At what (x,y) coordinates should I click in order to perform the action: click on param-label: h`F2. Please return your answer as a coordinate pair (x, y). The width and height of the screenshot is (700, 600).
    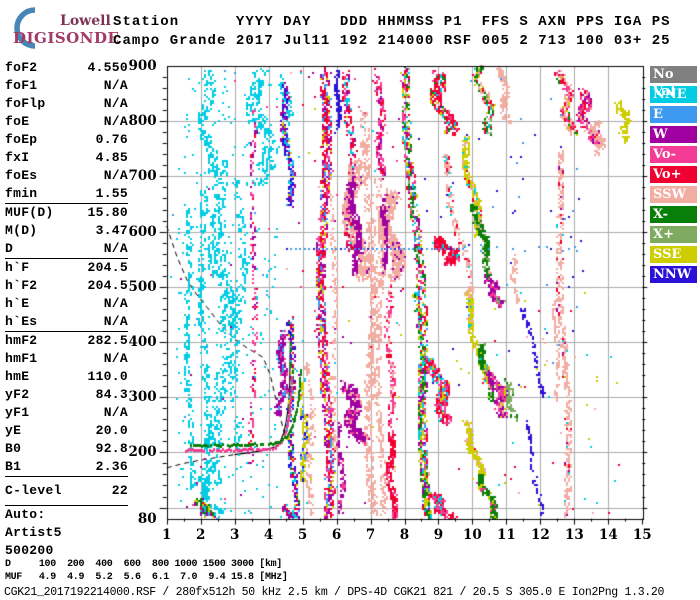
    Looking at the image, I should click on (21, 285).